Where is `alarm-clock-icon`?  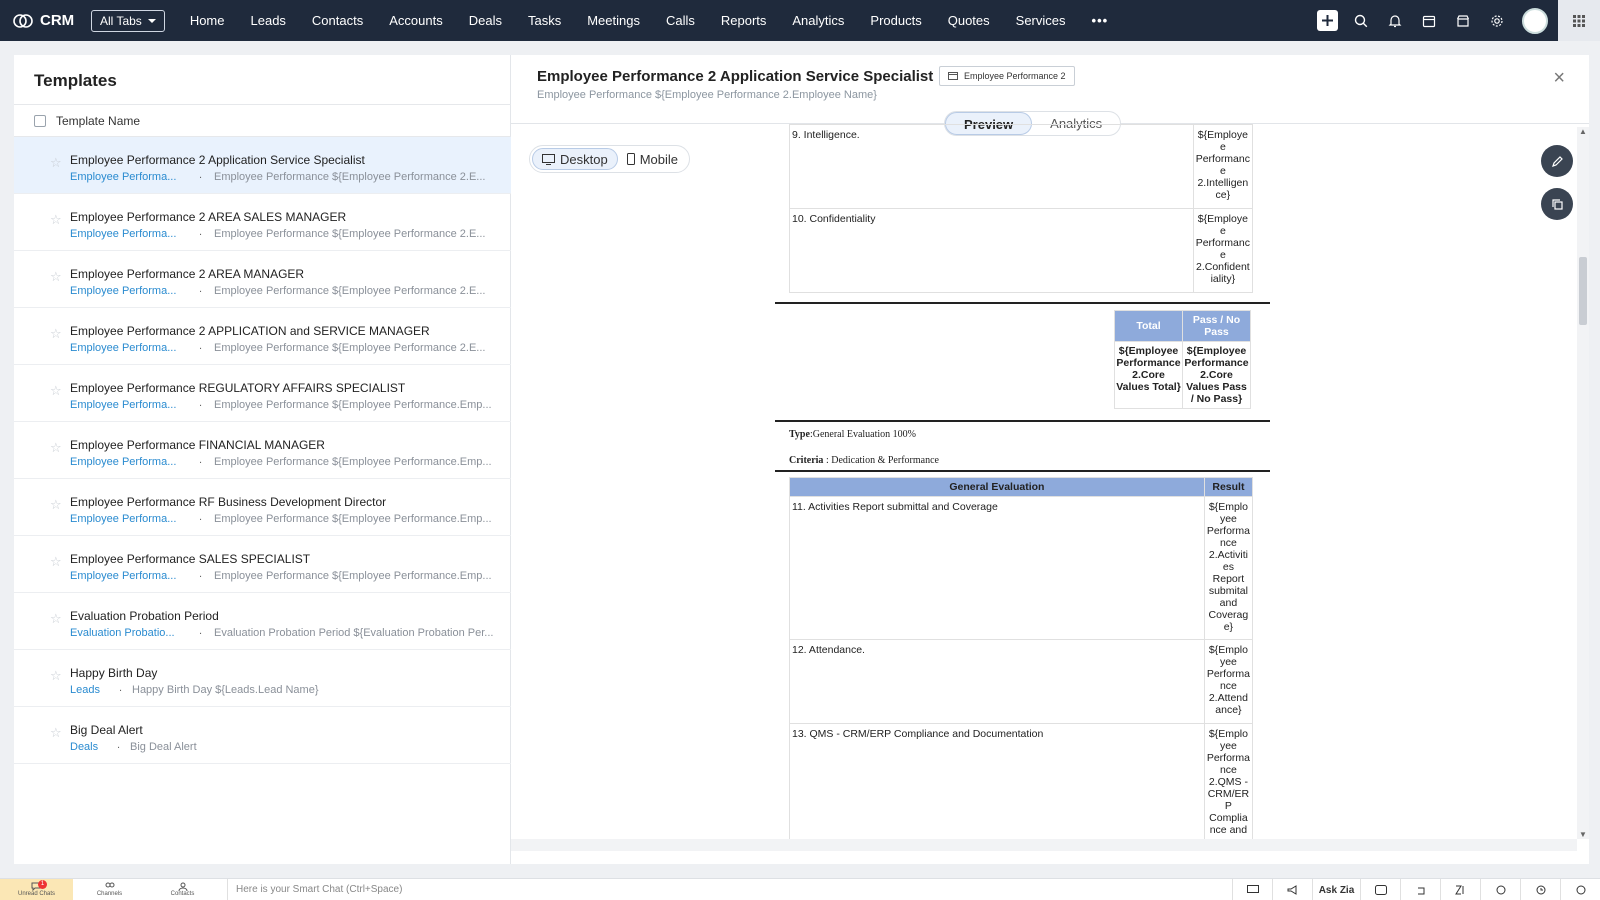
alarm-clock-icon is located at coordinates (1500, 890).